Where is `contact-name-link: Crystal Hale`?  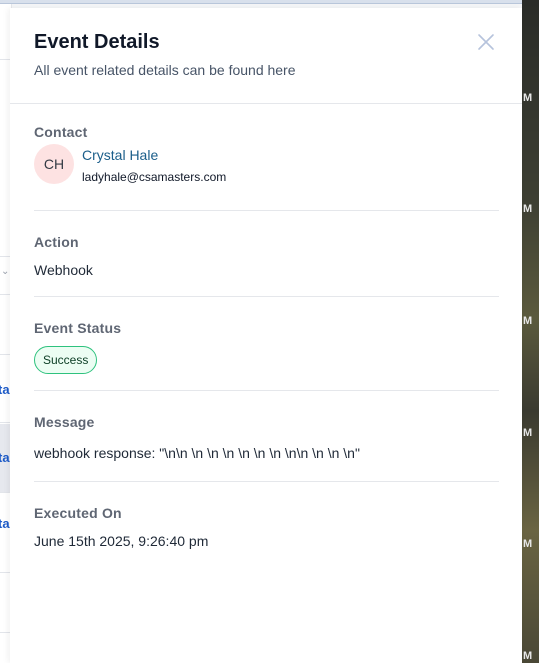 contact-name-link: Crystal Hale is located at coordinates (120, 155).